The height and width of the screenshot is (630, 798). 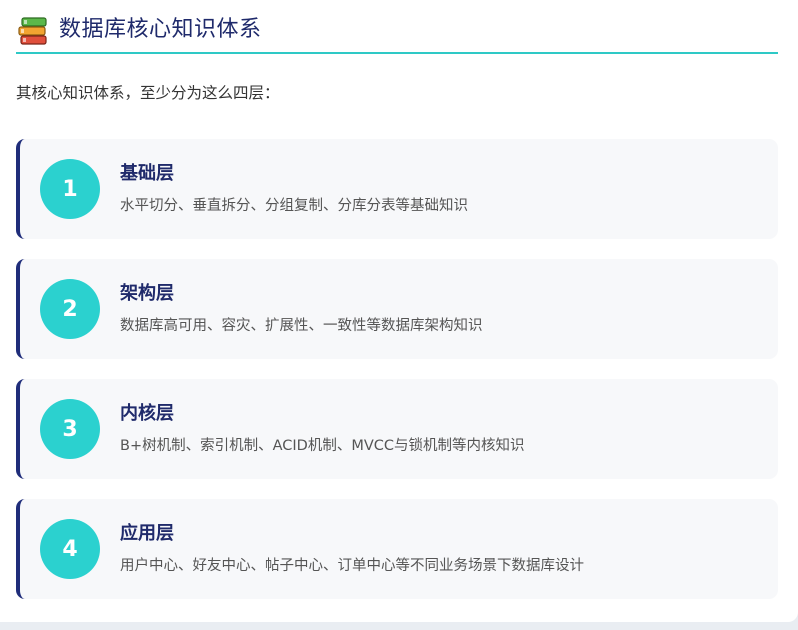 What do you see at coordinates (301, 326) in the screenshot?
I see `layer-description: 数据库高可用、容灾、扩展性、一致性等数据库架构知识` at bounding box center [301, 326].